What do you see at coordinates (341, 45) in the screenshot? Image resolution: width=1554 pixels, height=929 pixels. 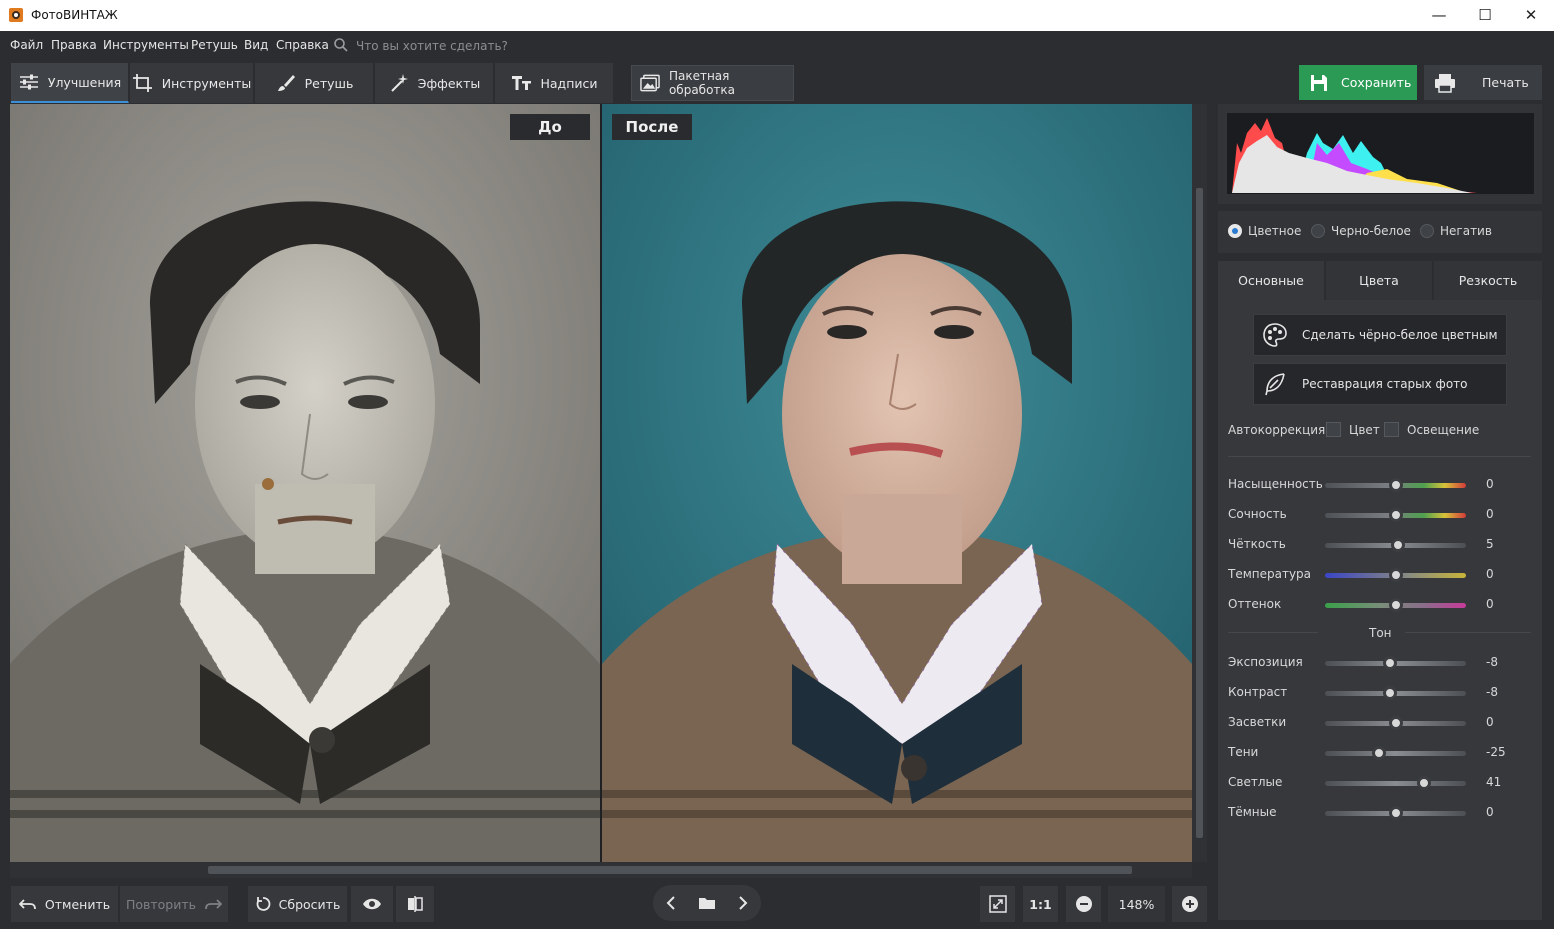 I see `search-icon` at bounding box center [341, 45].